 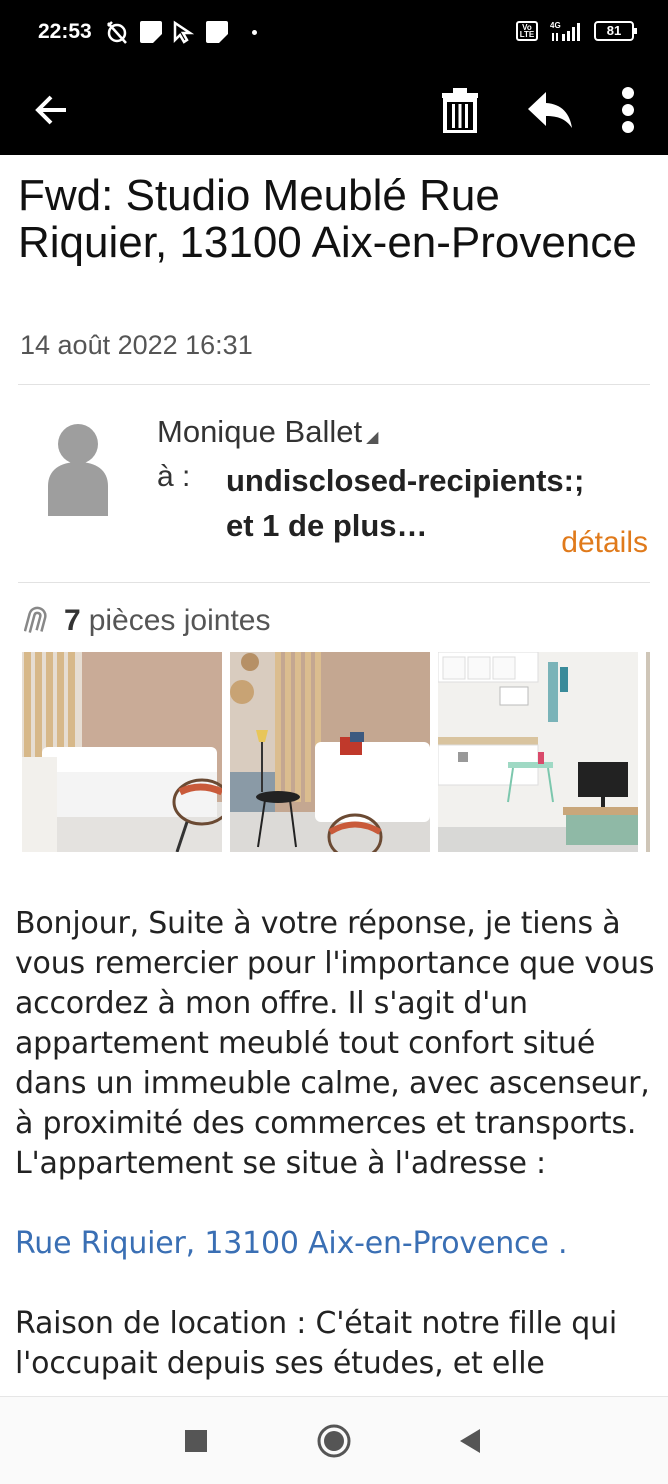 What do you see at coordinates (604, 543) in the screenshot?
I see `details-link: détails` at bounding box center [604, 543].